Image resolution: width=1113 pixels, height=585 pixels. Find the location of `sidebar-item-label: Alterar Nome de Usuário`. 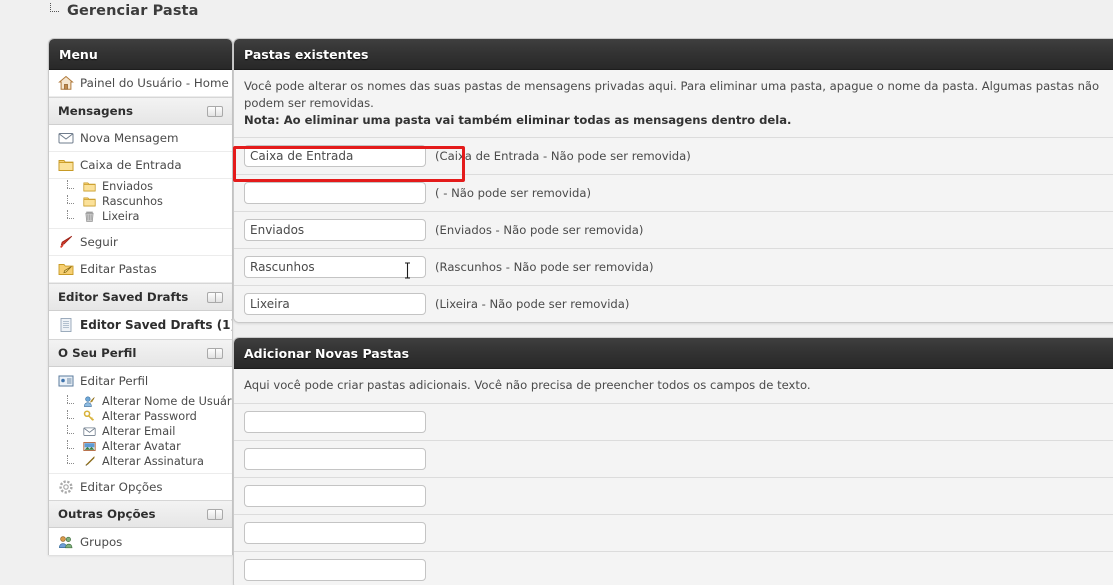

sidebar-item-label: Alterar Nome de Usuário is located at coordinates (167, 401).